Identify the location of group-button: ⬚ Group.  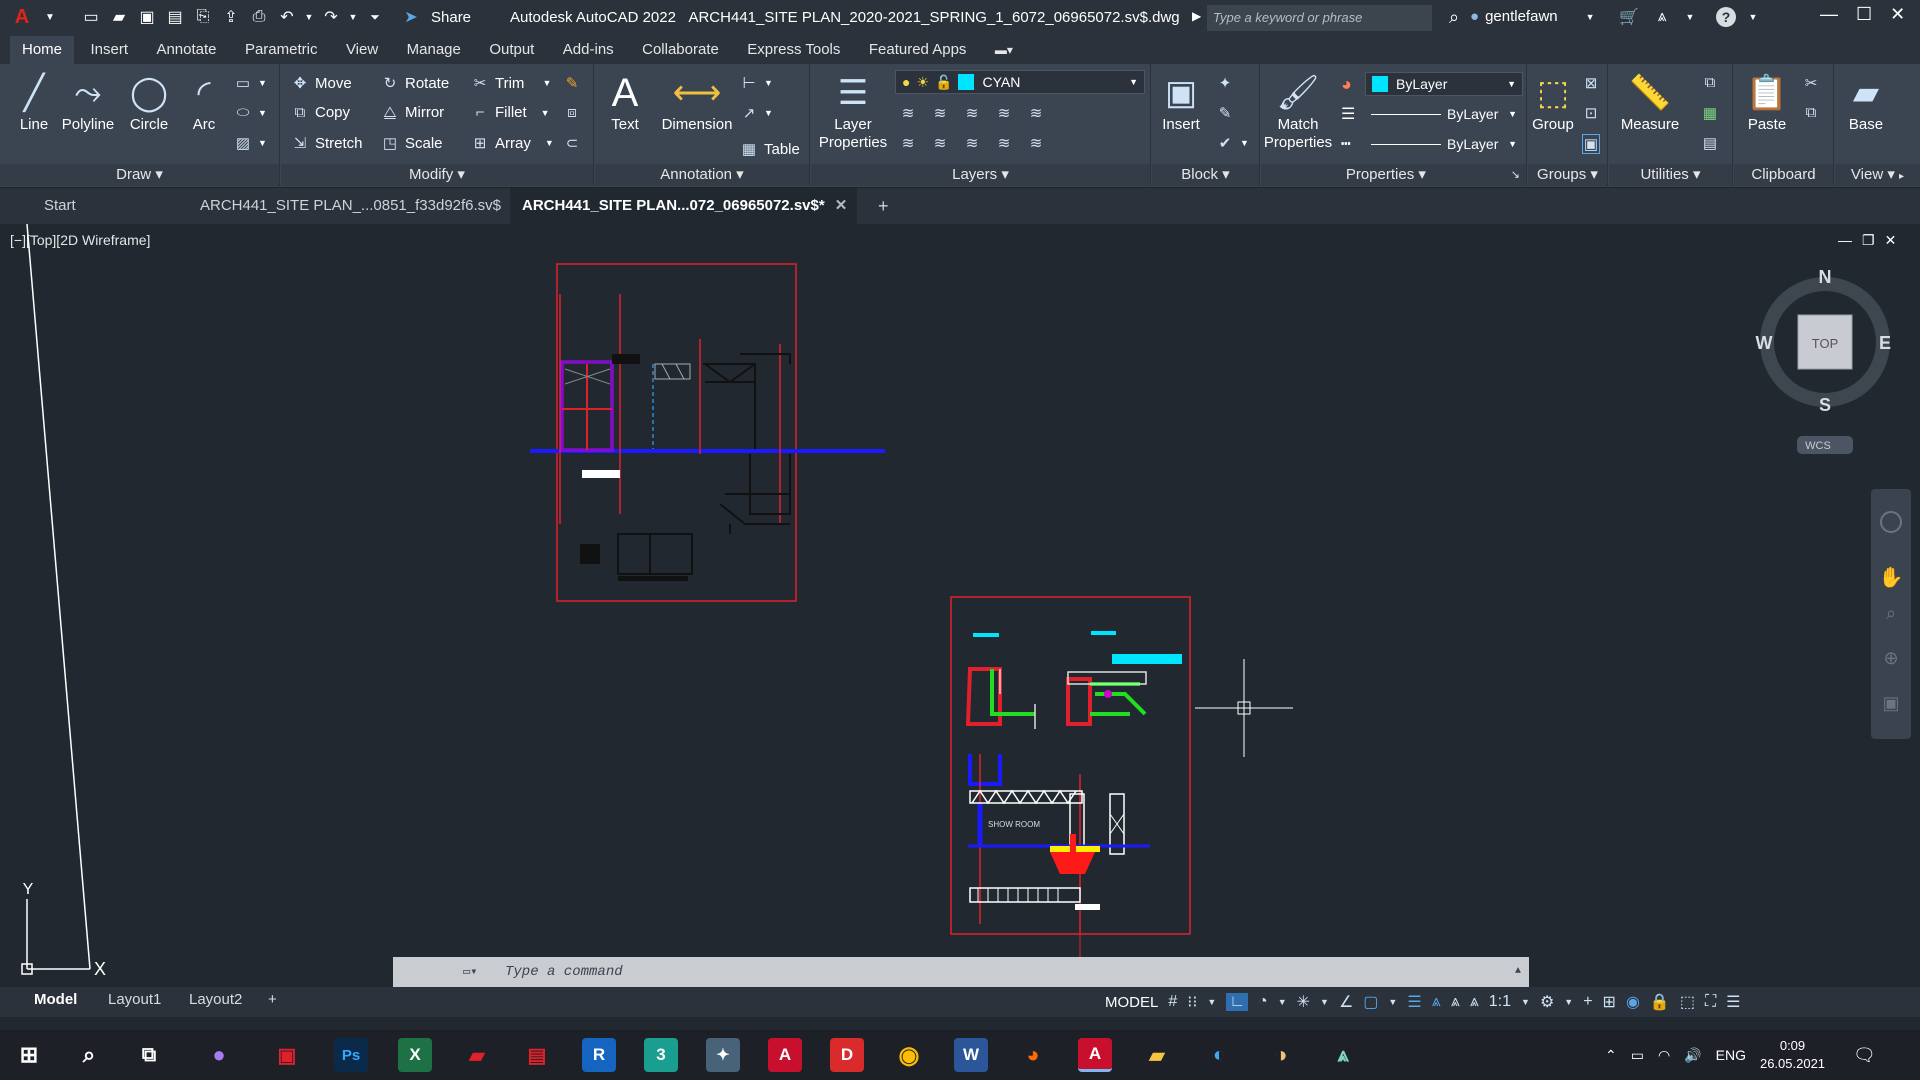
(1553, 101).